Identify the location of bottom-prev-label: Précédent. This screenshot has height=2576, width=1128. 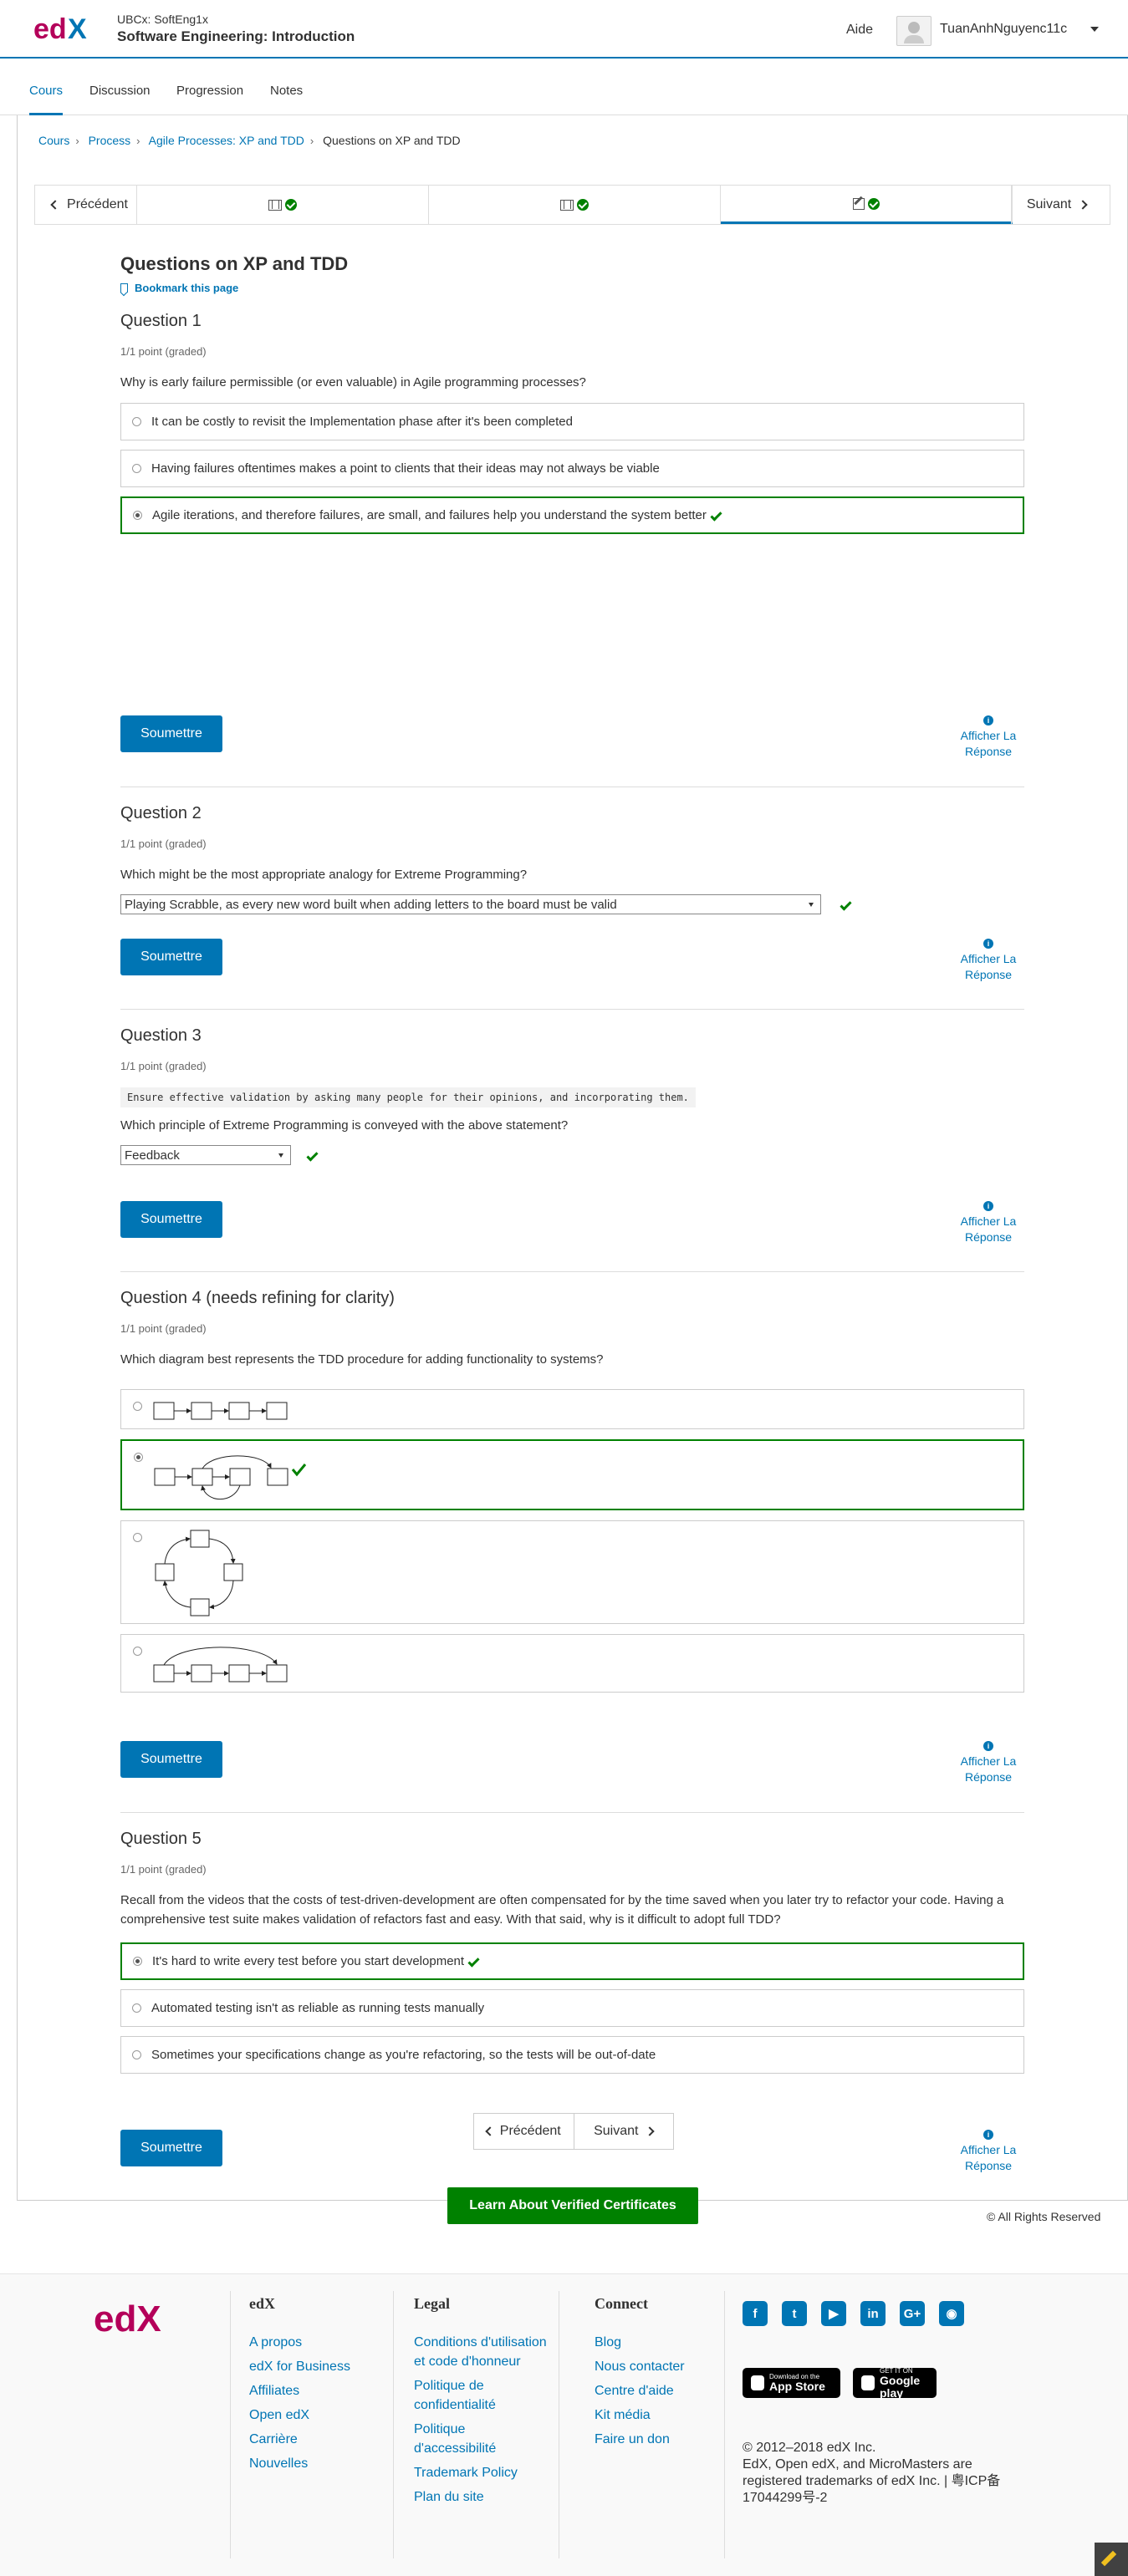
(530, 2131).